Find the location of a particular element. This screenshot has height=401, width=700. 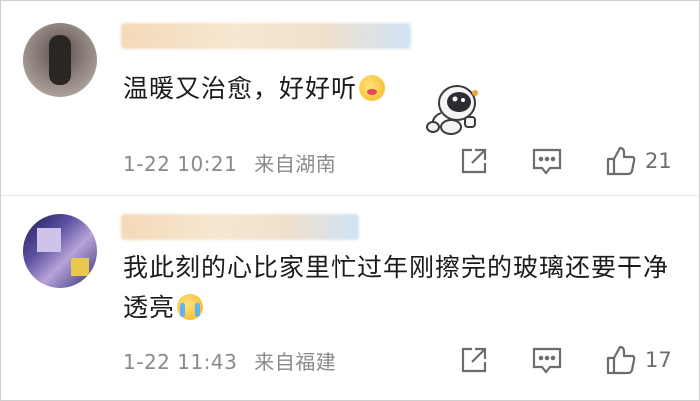

like-count: 21 is located at coordinates (658, 161).